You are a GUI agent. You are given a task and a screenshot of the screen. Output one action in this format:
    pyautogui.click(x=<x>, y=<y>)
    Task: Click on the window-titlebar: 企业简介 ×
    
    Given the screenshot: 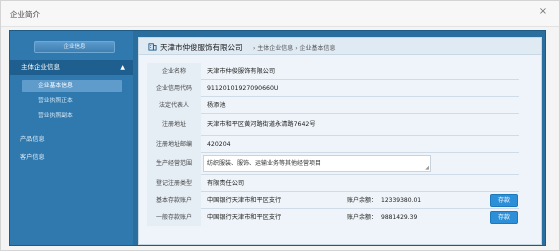 What is the action you would take?
    pyautogui.click(x=280, y=14)
    